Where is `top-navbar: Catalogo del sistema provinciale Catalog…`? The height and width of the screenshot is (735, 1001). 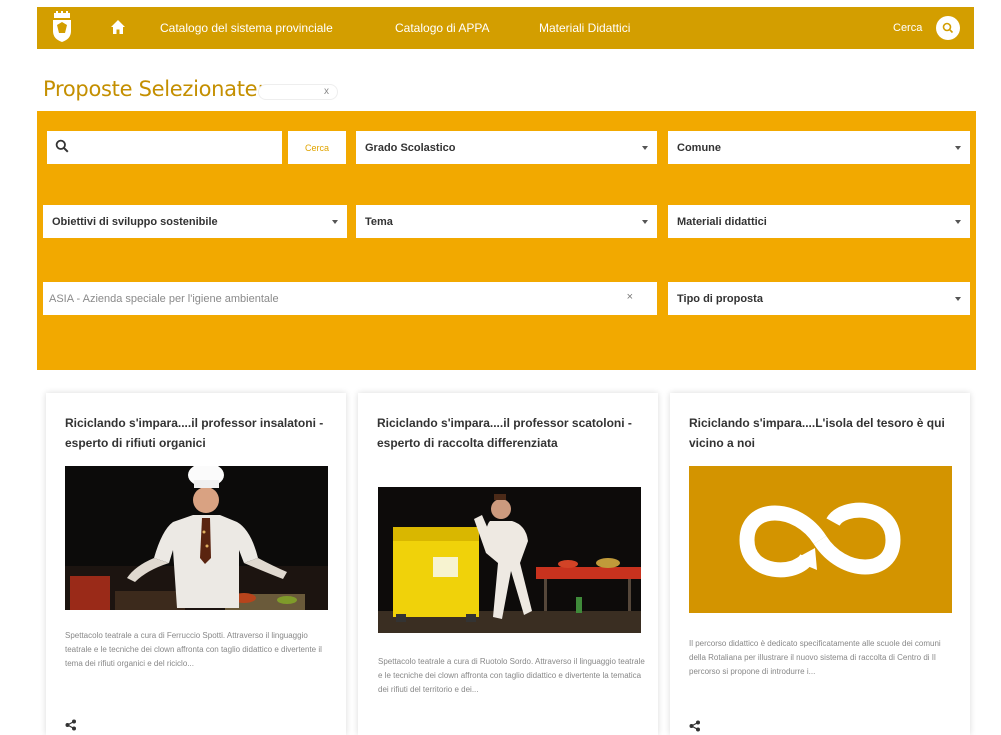
top-navbar: Catalogo del sistema provinciale Catalog… is located at coordinates (505, 29).